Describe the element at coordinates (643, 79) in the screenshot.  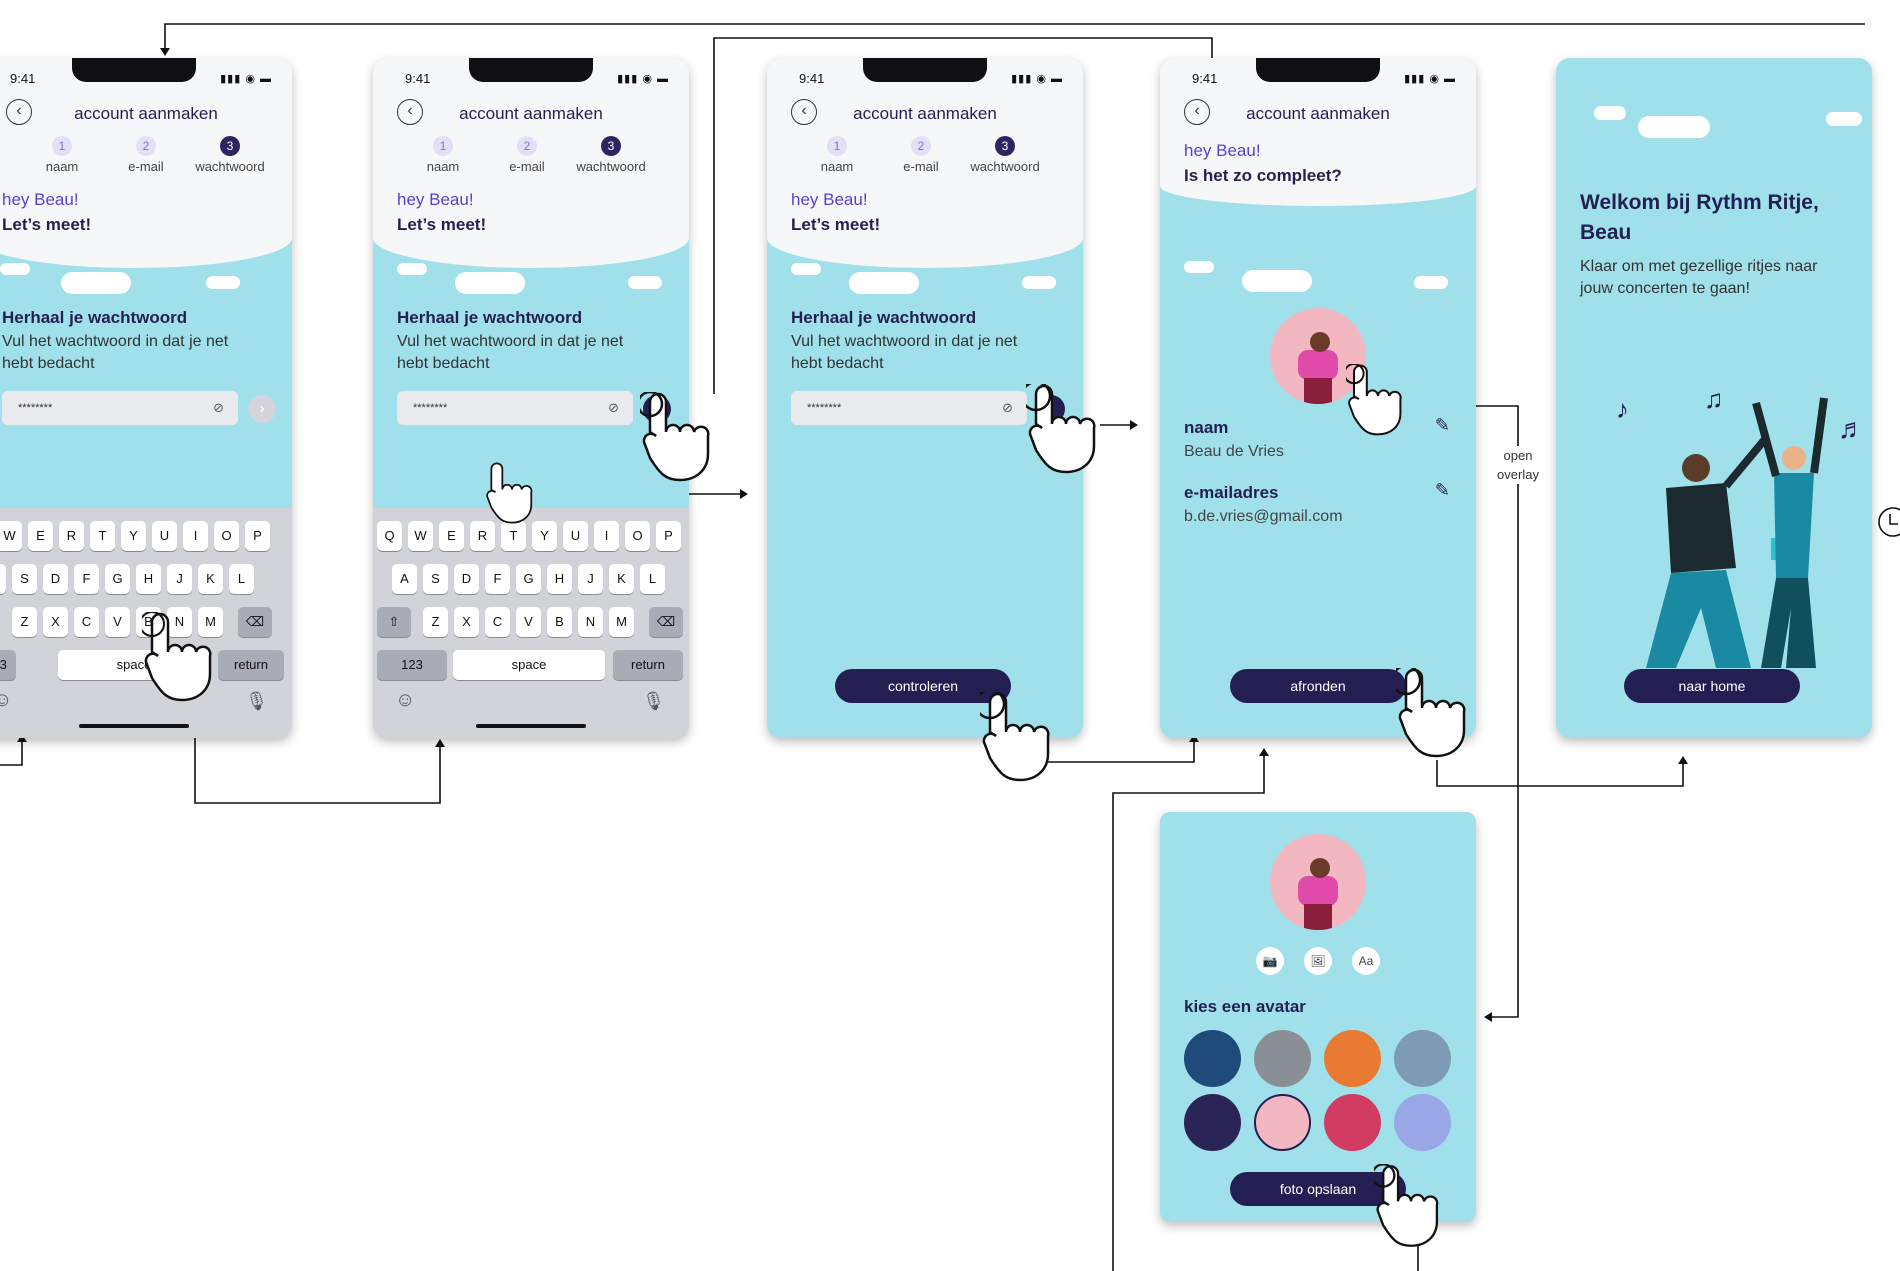
I see `status-icons: ▮▮▮ ◉ ▬` at that location.